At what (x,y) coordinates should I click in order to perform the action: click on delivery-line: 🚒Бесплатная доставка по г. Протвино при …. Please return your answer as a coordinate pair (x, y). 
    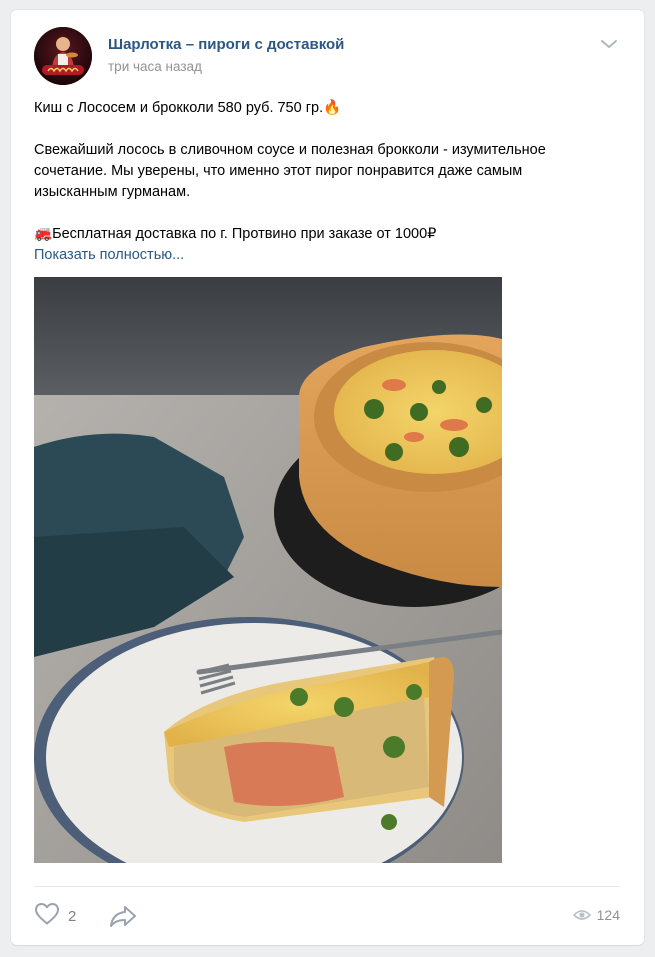
    Looking at the image, I should click on (235, 234).